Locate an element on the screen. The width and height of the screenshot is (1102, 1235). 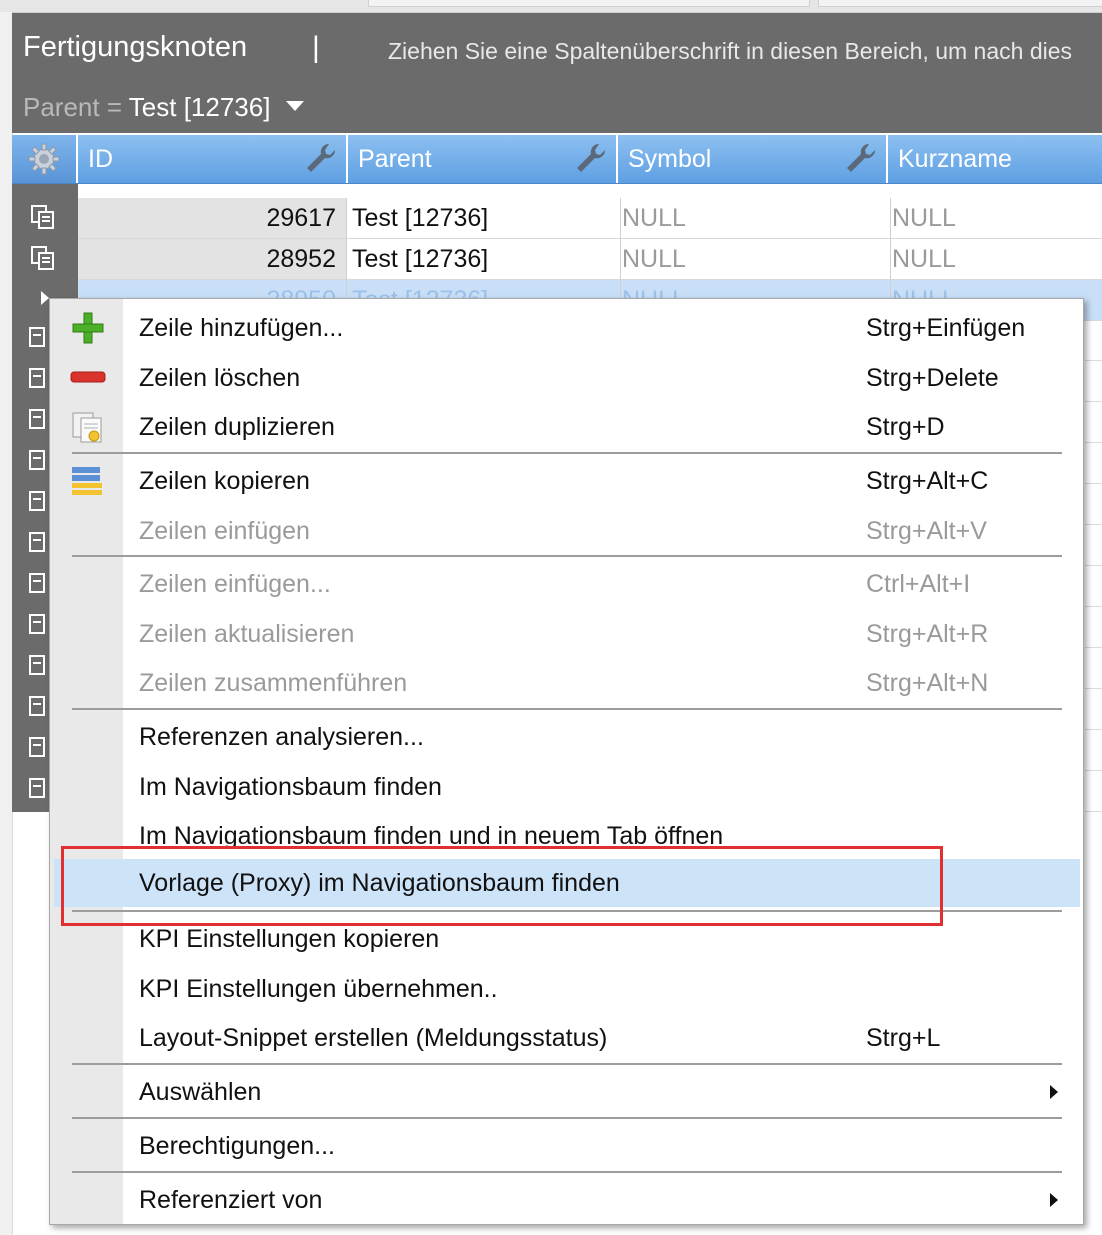
table-row: 28952 Test [12736] NULL NULL is located at coordinates (590, 259).